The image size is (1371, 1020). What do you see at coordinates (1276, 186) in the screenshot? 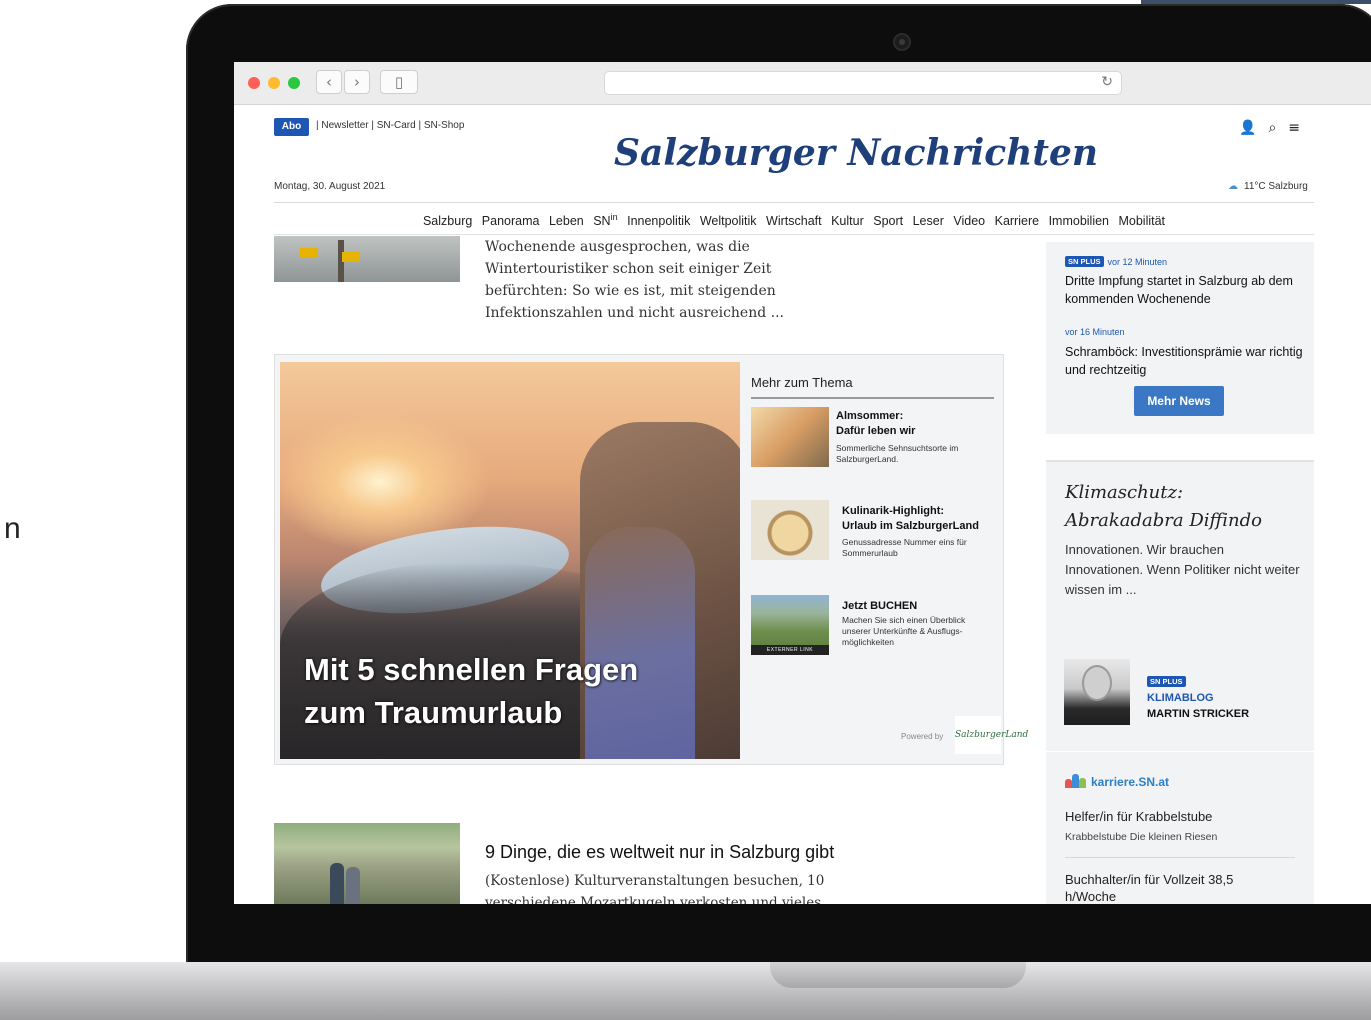
I see `weather-text: 11°C Salzburg` at bounding box center [1276, 186].